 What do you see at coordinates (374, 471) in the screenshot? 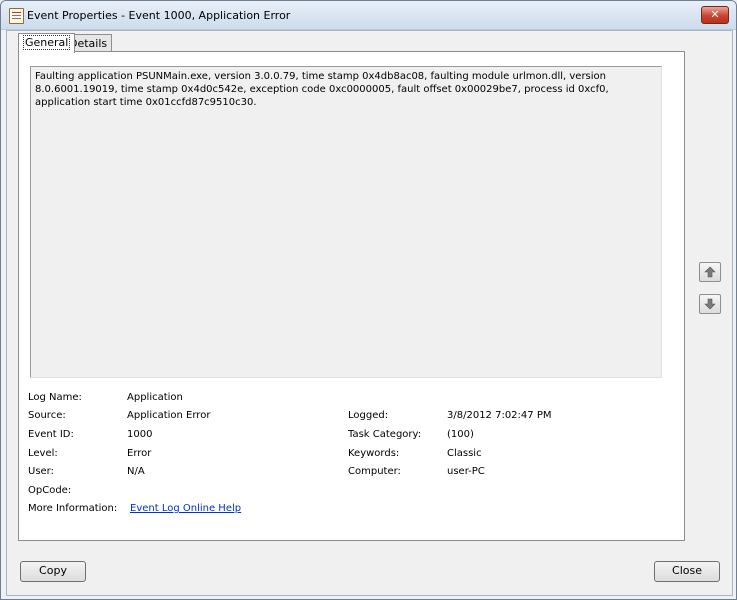
I see `computer-label: Computer:` at bounding box center [374, 471].